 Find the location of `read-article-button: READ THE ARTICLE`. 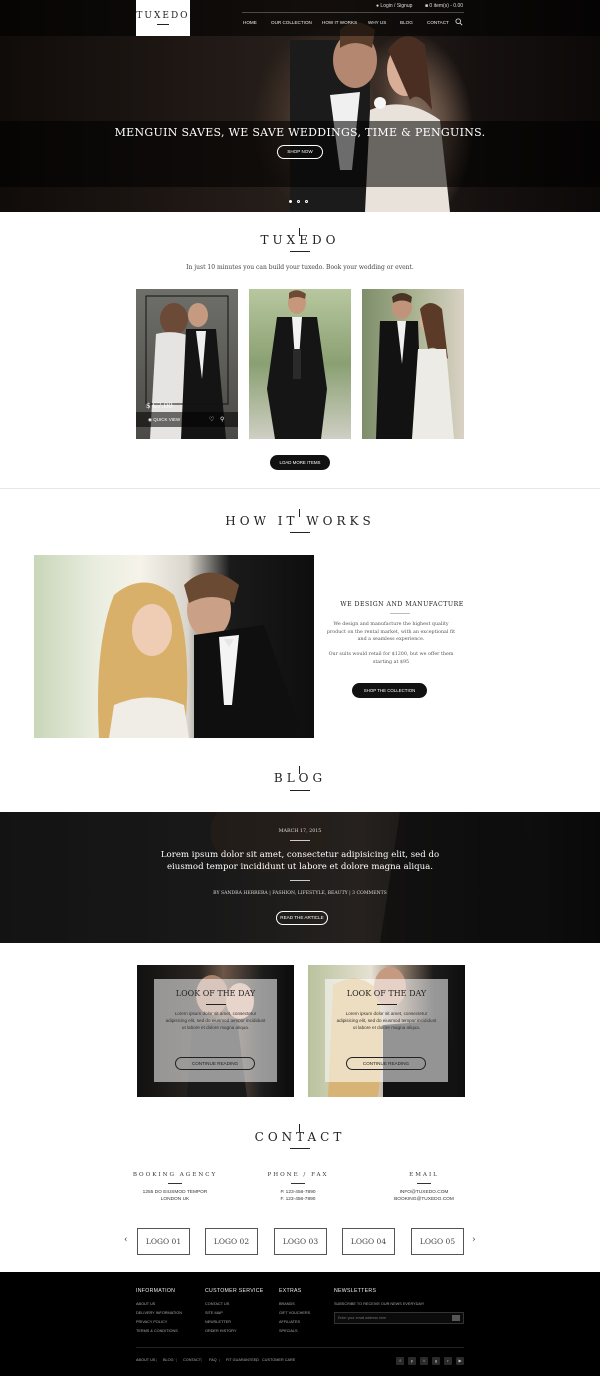

read-article-button: READ THE ARTICLE is located at coordinates (302, 918).